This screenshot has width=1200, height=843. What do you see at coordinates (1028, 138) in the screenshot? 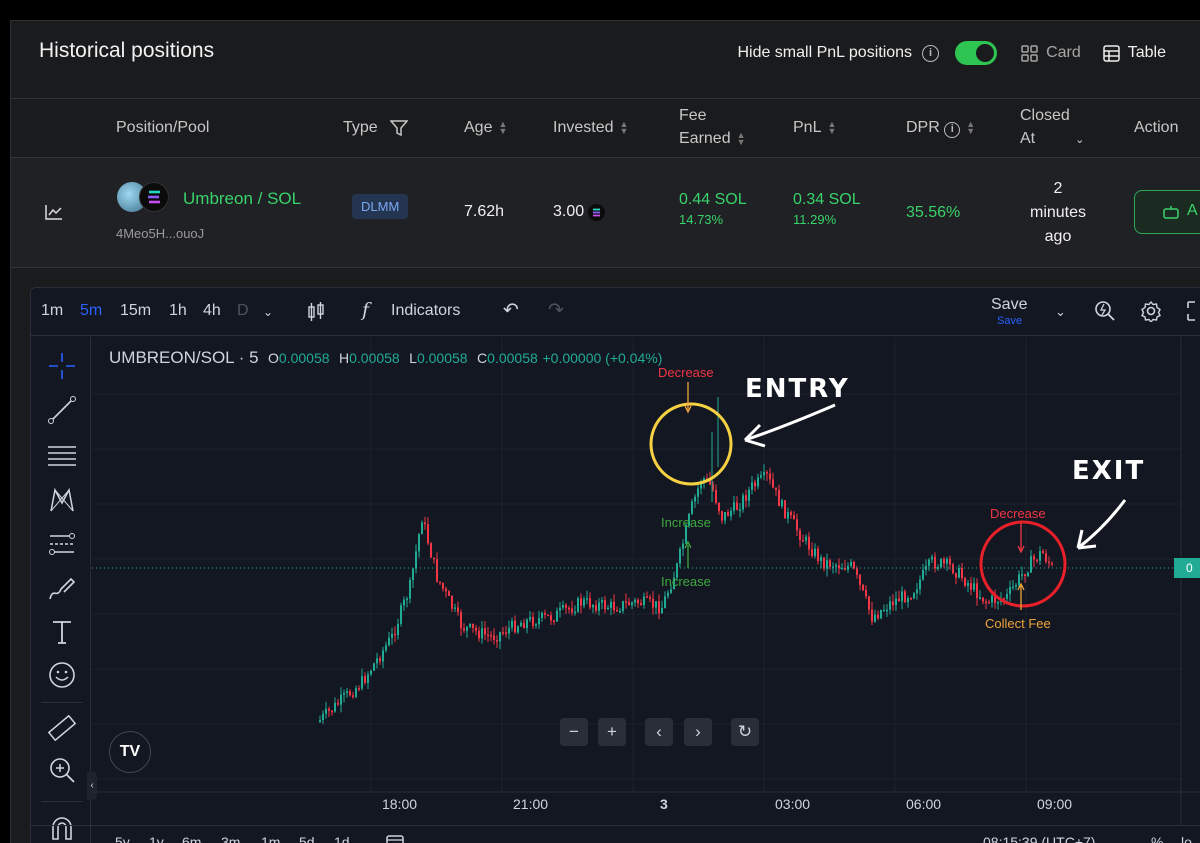
I see `col-at-label: At` at bounding box center [1028, 138].